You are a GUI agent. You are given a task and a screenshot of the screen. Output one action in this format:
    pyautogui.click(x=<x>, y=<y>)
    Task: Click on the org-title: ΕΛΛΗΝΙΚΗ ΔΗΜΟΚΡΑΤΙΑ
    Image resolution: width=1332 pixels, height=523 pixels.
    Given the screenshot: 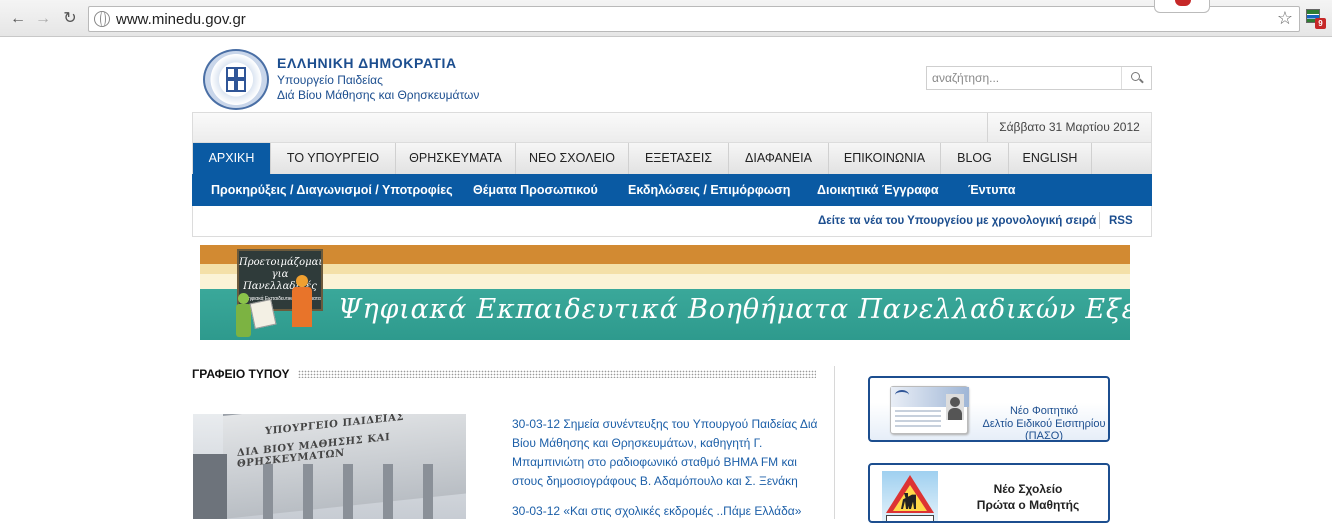 What is the action you would take?
    pyautogui.click(x=367, y=63)
    